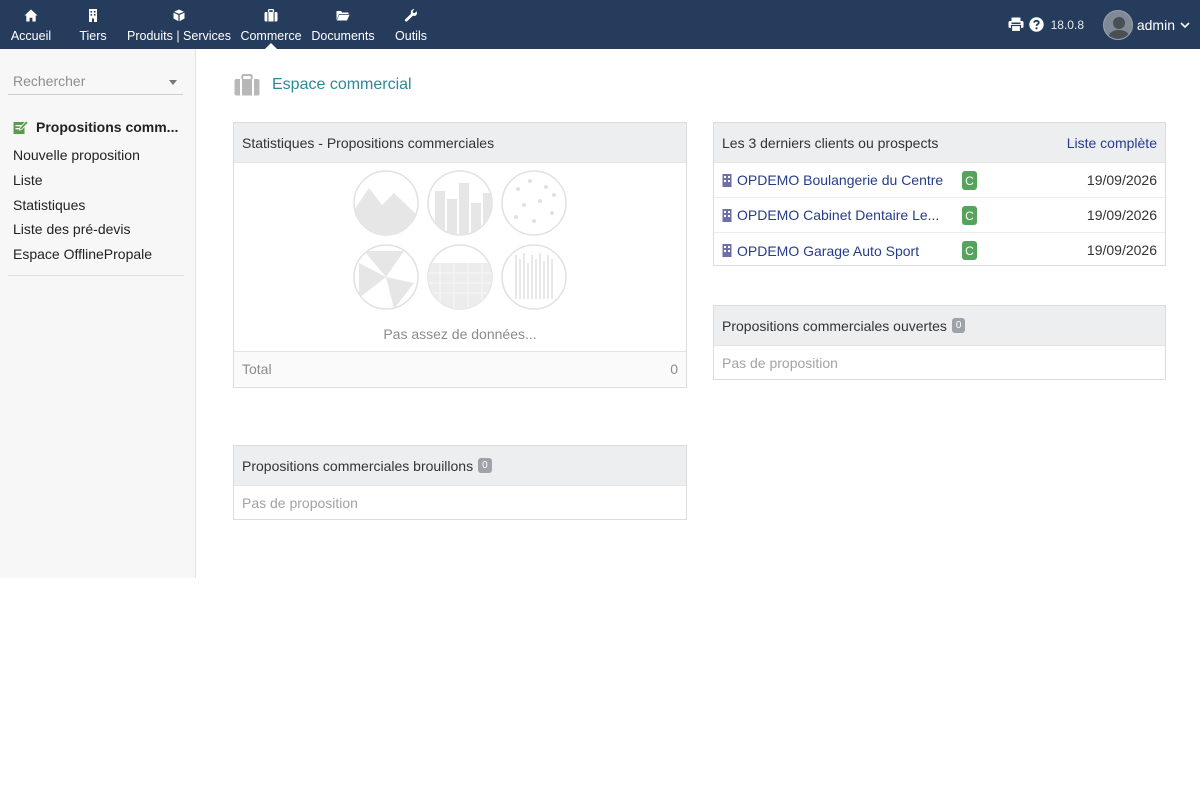 The height and width of the screenshot is (807, 1200). Describe the element at coordinates (28, 180) in the screenshot. I see `sidebar-item-liste: Liste` at that location.